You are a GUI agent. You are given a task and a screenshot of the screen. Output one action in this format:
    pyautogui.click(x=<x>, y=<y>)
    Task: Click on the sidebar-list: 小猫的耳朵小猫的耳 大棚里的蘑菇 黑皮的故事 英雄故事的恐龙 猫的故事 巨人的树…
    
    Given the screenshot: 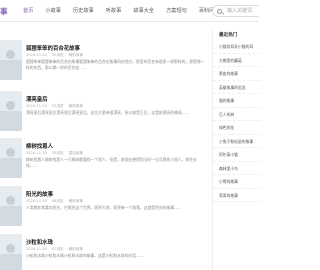 What is the action you would take?
    pyautogui.click(x=236, y=121)
    